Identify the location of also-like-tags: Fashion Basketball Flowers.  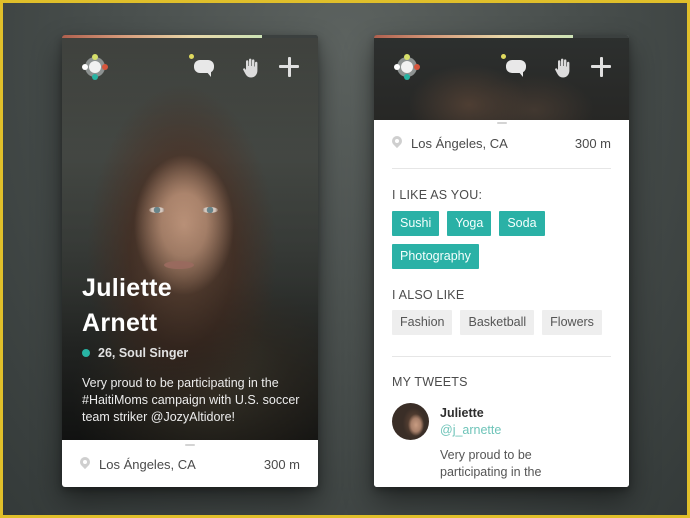
(503, 326).